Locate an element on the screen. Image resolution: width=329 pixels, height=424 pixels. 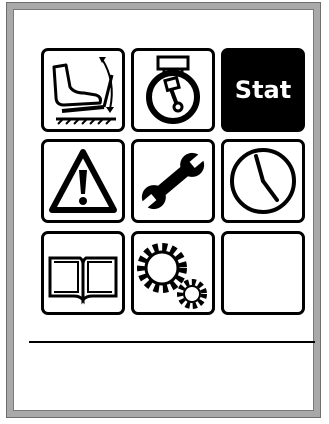
stat-label: Stat is located at coordinates (263, 90).